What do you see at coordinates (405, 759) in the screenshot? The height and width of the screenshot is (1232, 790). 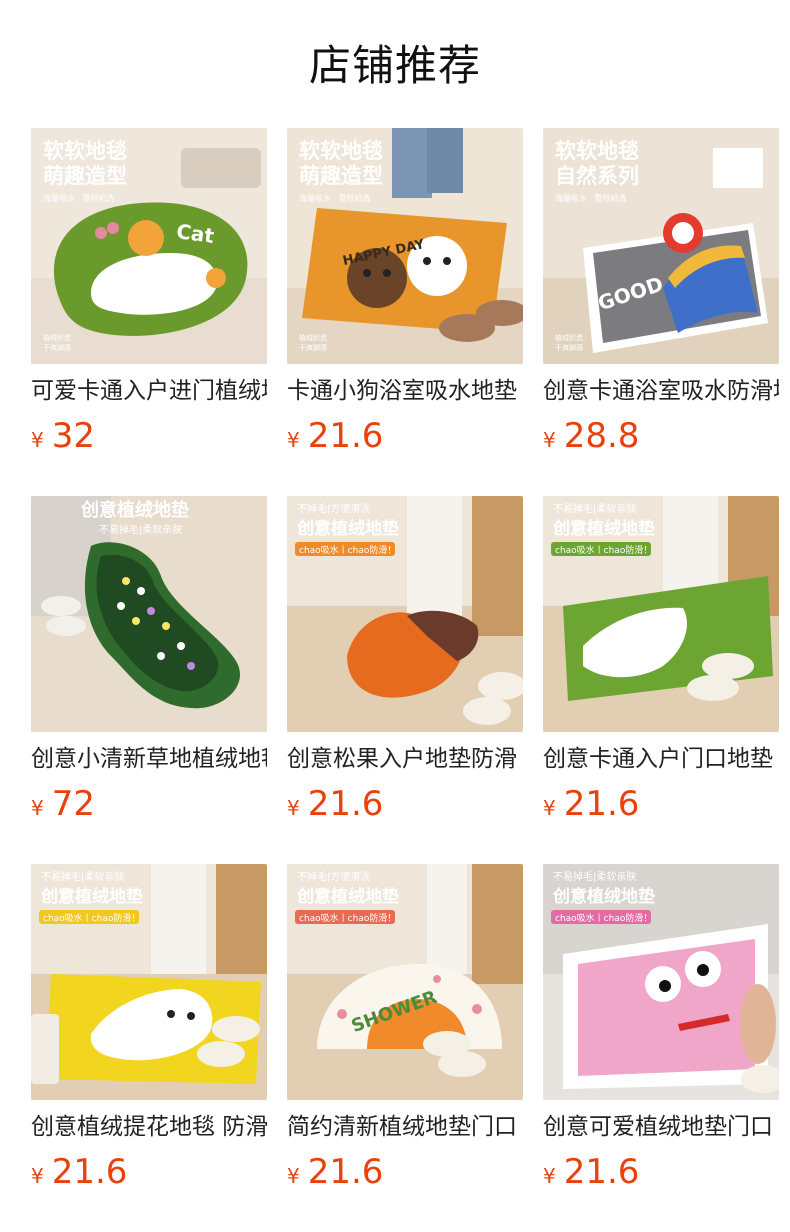 I see `product-name: 创意松果入户地垫防滑` at bounding box center [405, 759].